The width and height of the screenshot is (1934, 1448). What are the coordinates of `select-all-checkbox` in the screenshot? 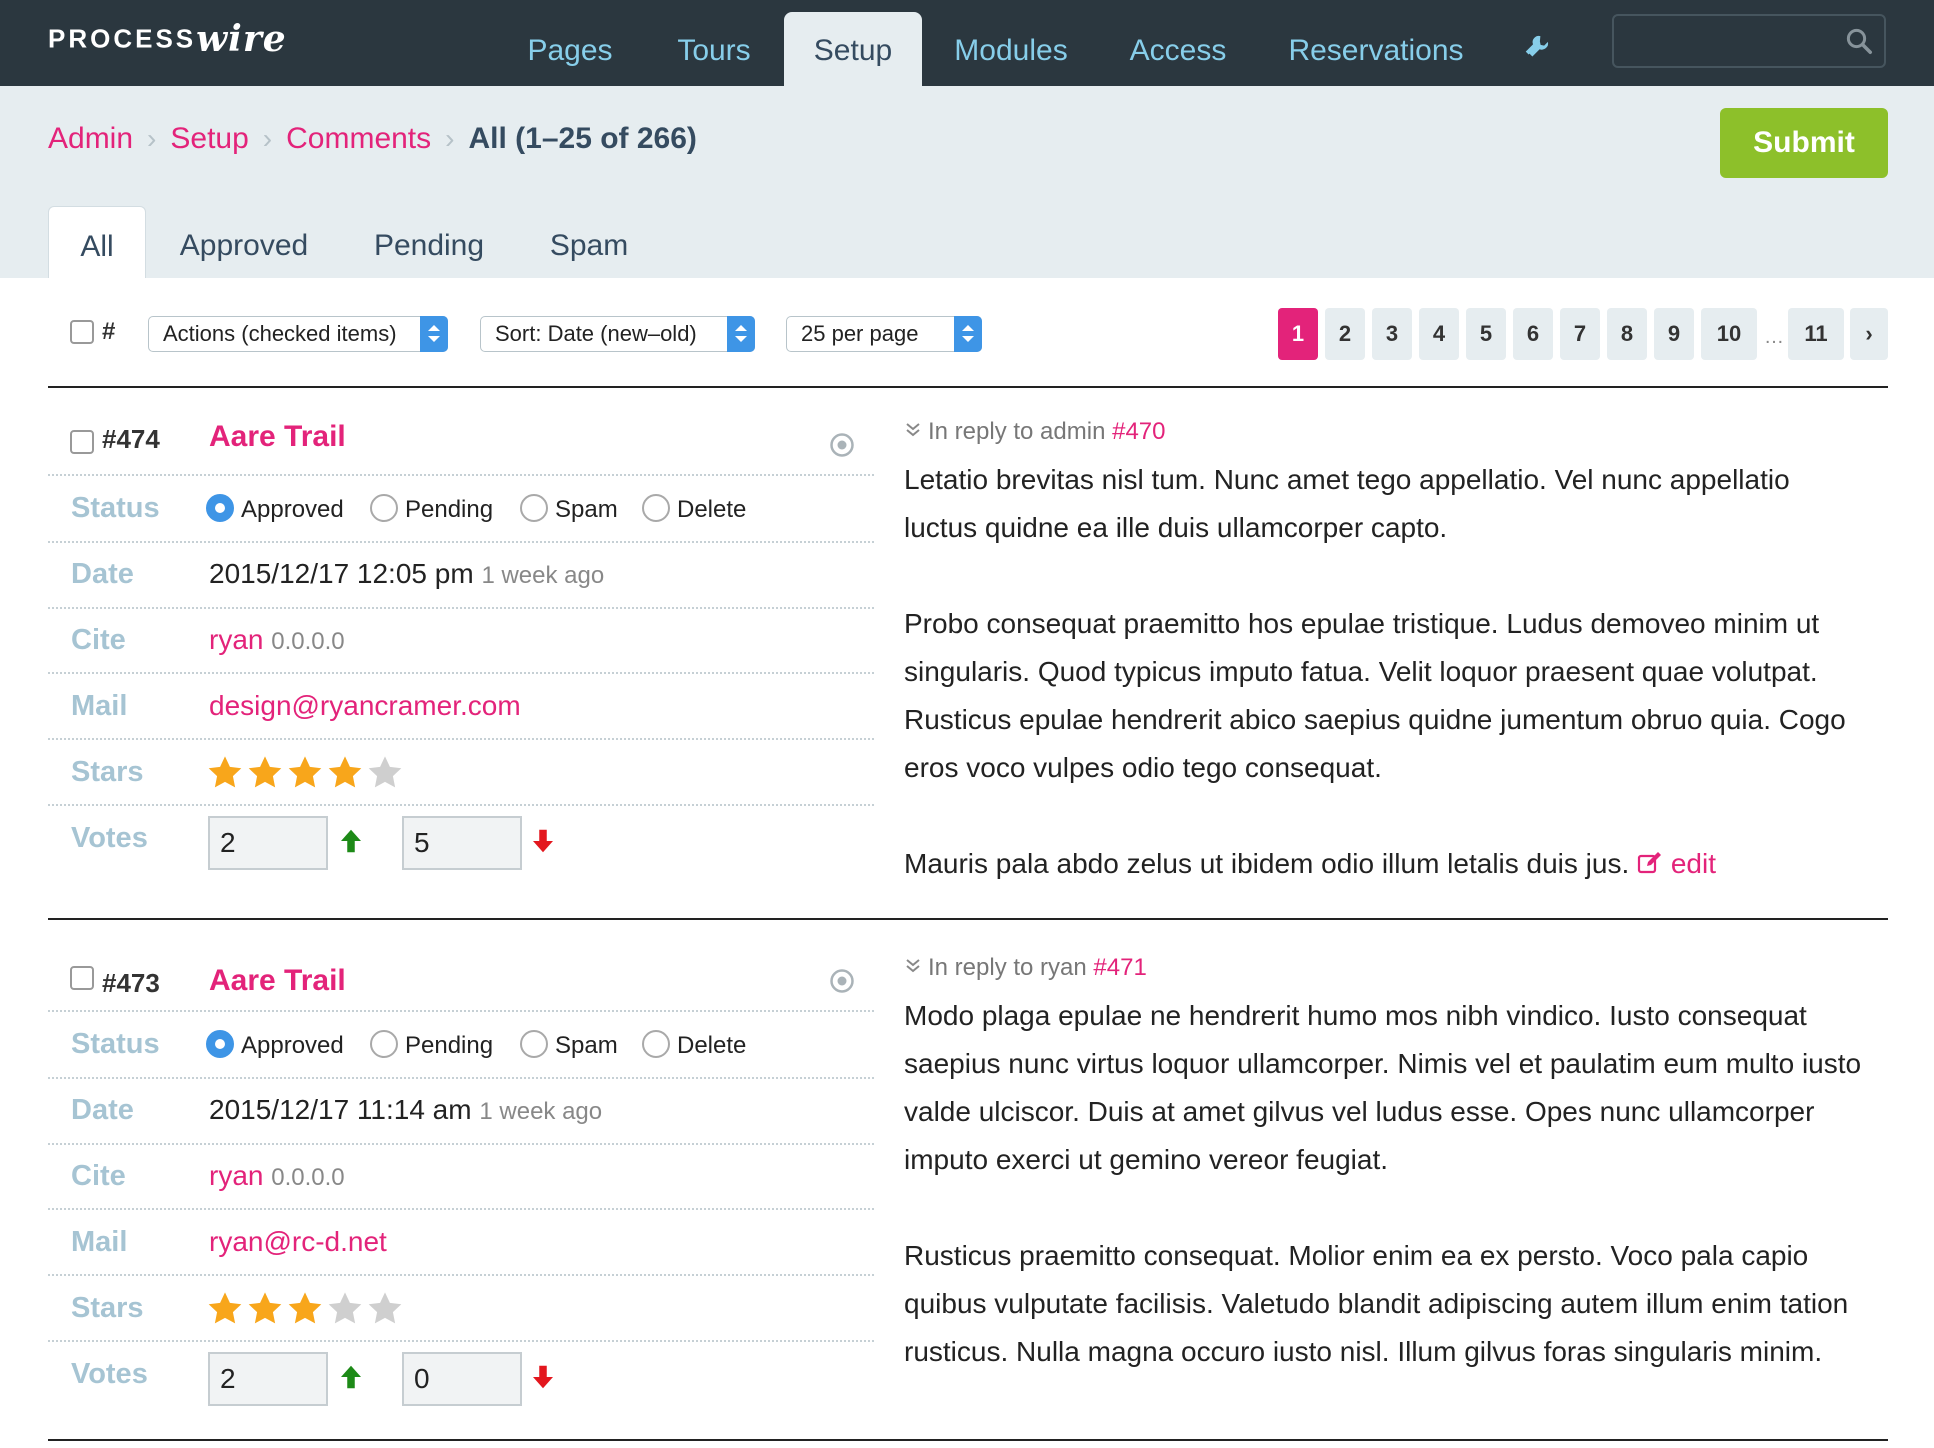 It's located at (82, 332).